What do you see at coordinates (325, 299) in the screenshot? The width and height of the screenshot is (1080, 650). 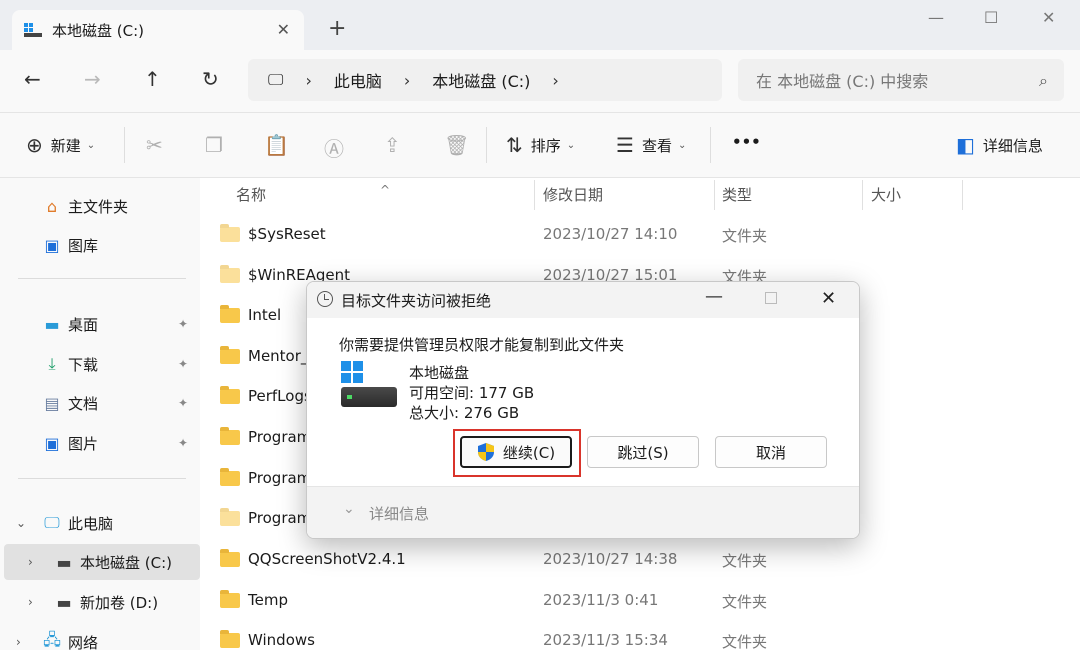 I see `clock-icon` at bounding box center [325, 299].